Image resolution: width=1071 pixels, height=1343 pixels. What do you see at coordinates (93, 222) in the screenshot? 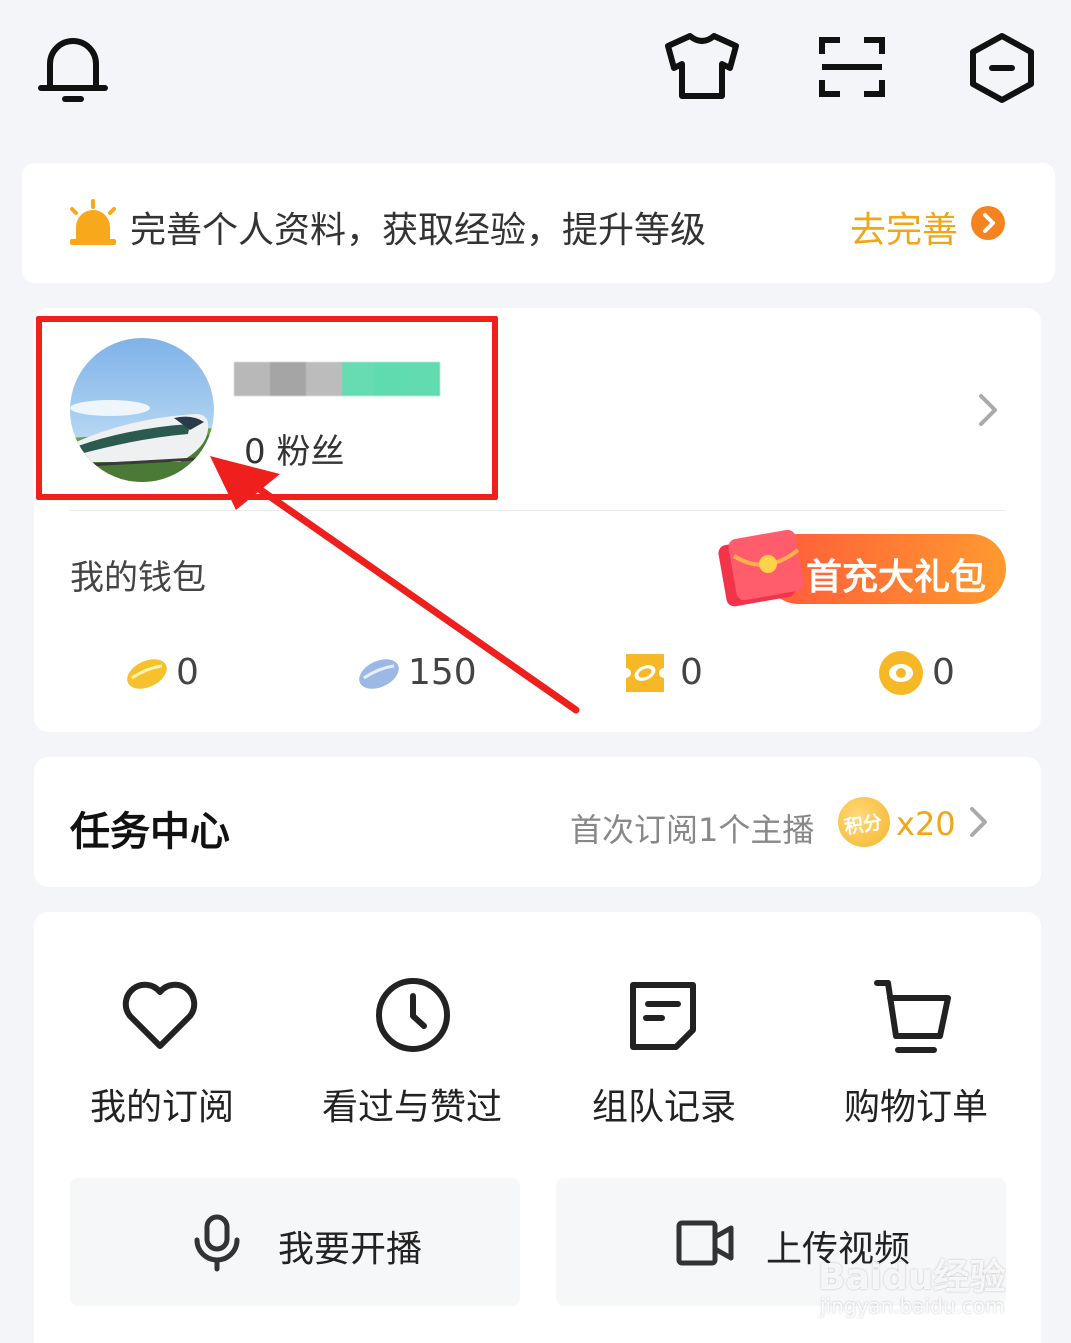
I see `alarm-icon` at bounding box center [93, 222].